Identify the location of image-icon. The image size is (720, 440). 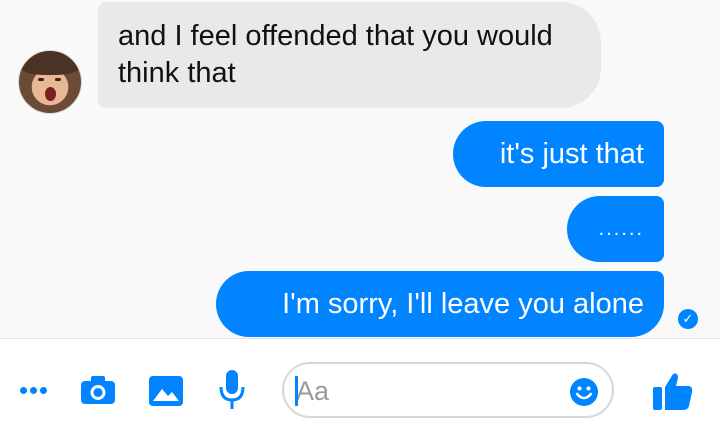
(166, 391).